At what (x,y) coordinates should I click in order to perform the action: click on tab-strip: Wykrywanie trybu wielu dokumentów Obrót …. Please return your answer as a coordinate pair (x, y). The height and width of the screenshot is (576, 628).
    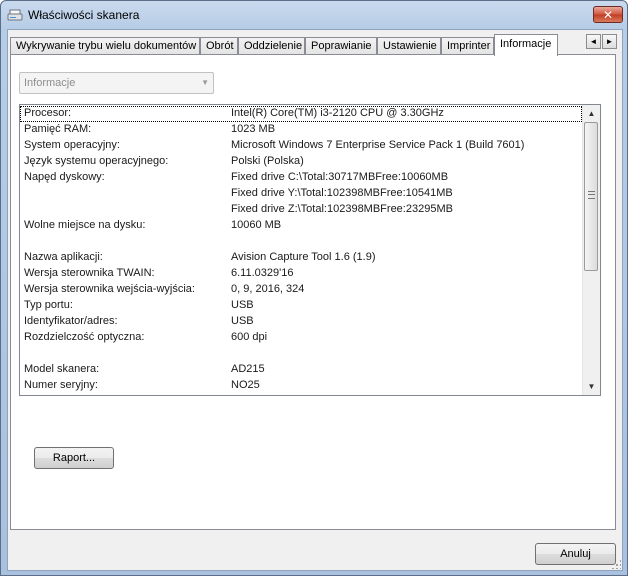
    Looking at the image, I should click on (300, 45).